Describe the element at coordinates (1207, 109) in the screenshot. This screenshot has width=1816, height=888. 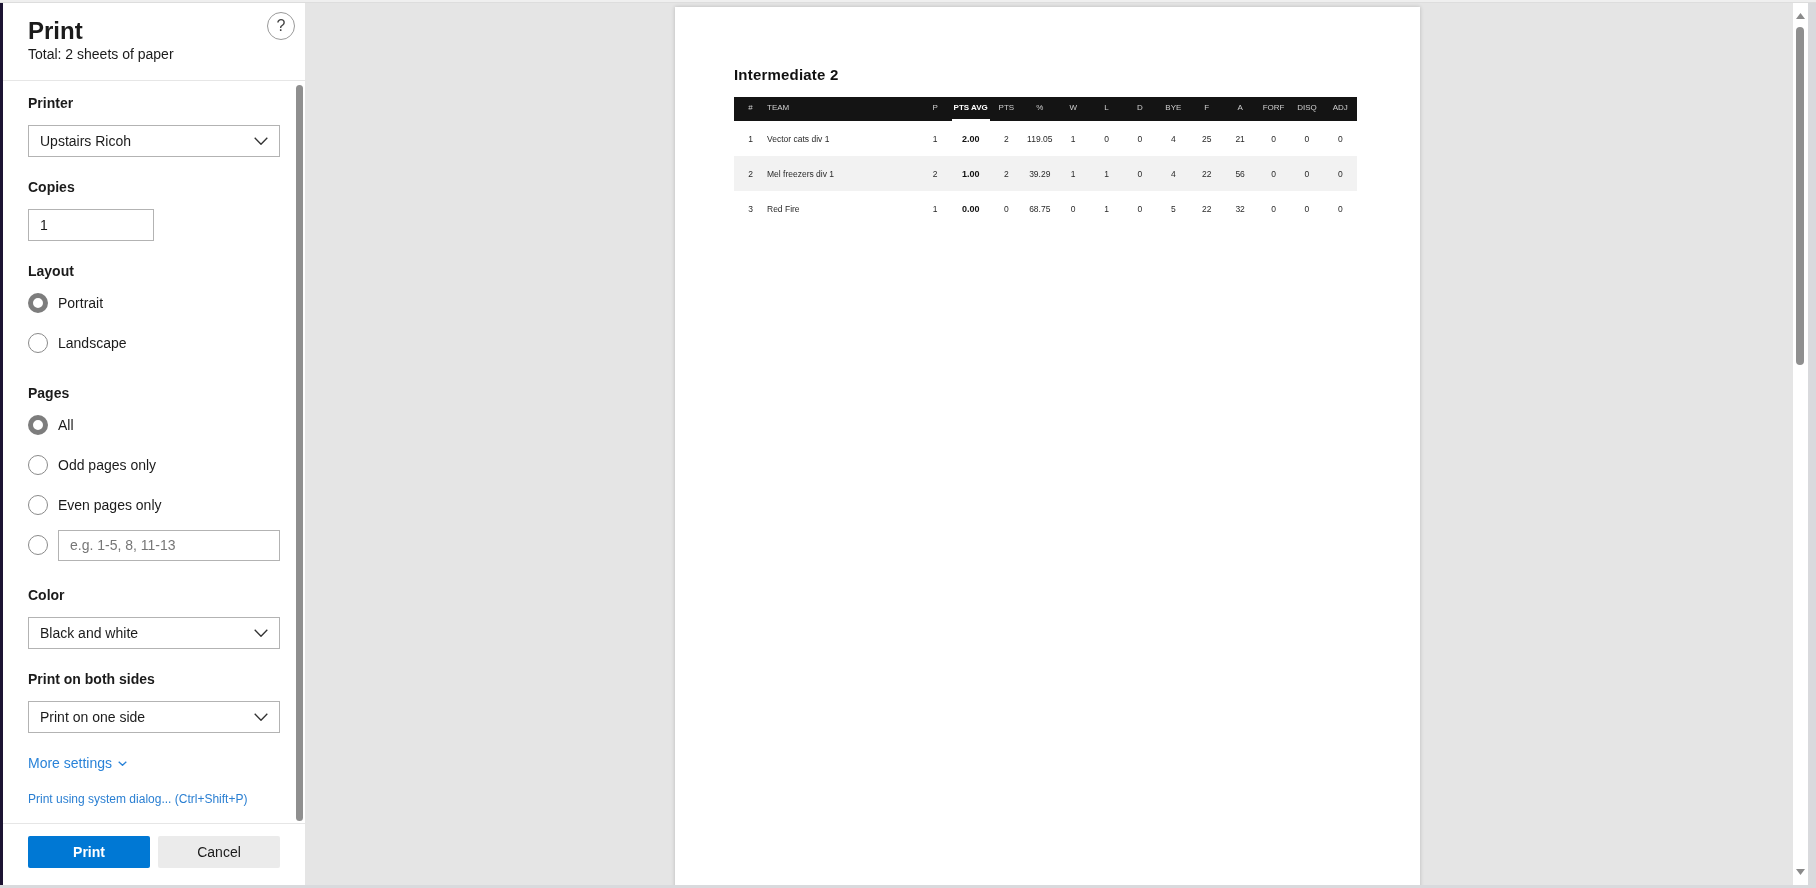
I see `column-header: F` at that location.